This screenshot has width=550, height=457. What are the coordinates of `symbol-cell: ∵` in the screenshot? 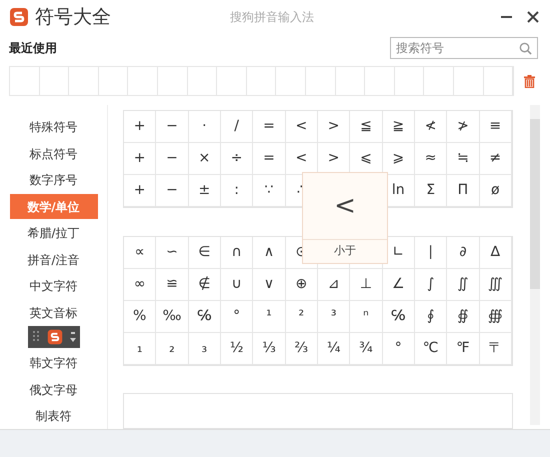 It's located at (269, 190).